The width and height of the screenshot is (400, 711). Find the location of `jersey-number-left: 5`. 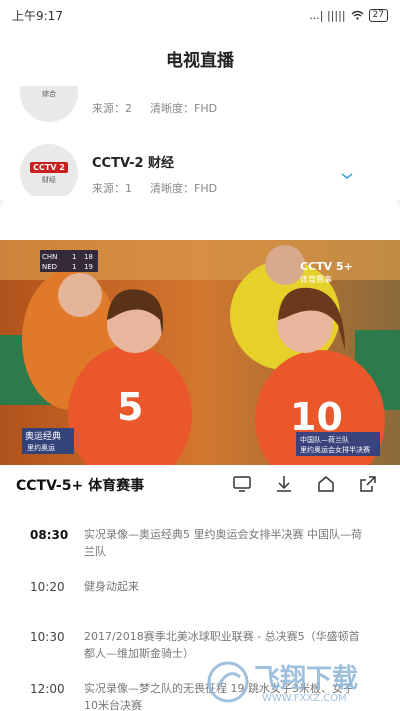

jersey-number-left: 5 is located at coordinates (130, 407).